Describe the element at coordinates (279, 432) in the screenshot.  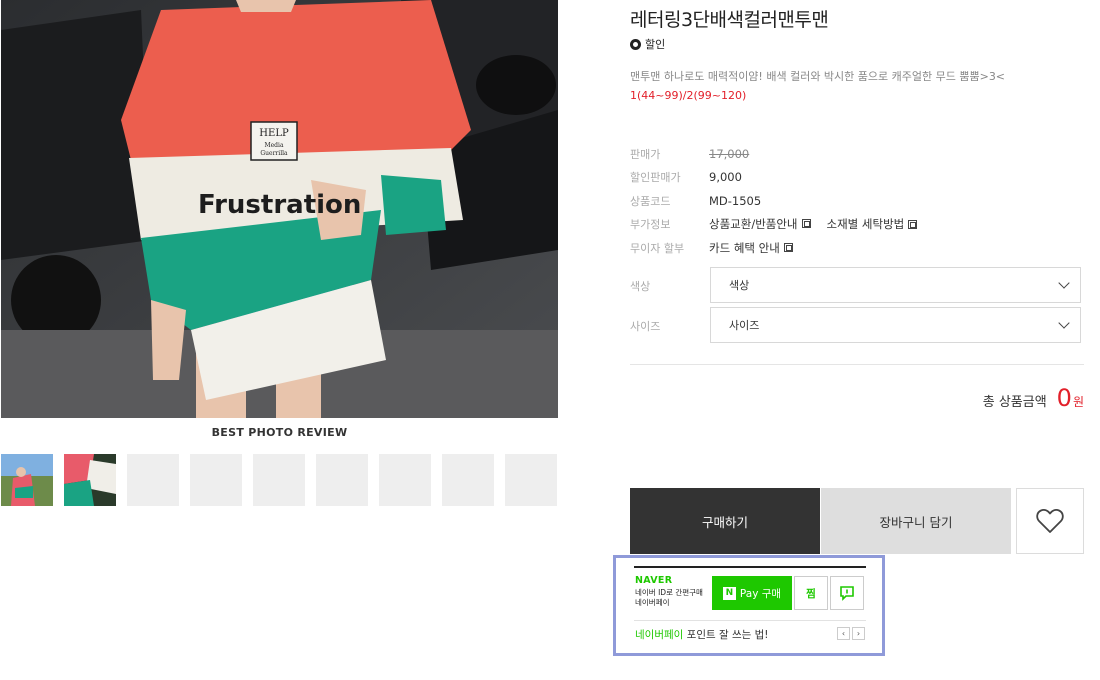
I see `best-photo-review-title: BEST PHOTO REVIEW` at that location.